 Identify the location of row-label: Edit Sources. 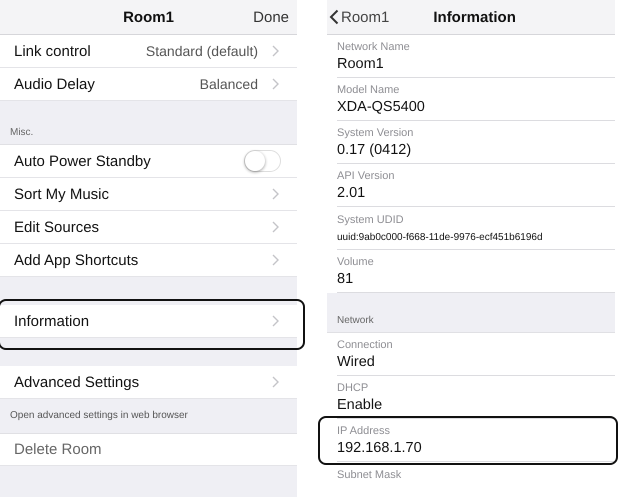
(57, 227).